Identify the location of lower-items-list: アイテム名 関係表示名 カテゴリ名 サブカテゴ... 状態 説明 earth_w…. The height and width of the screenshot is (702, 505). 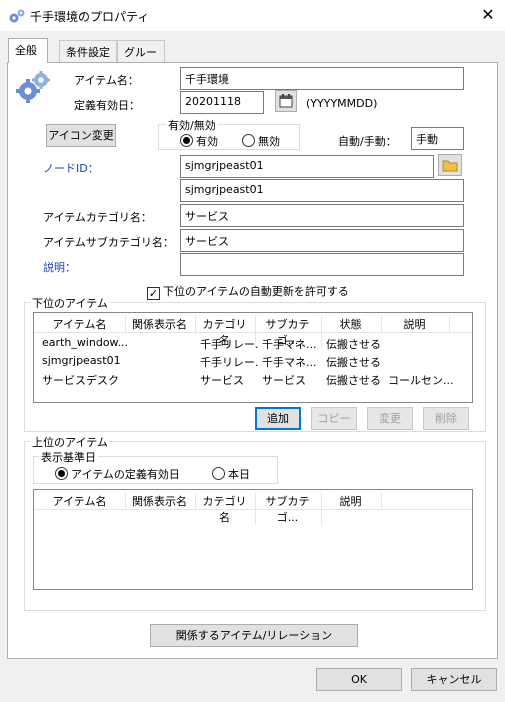
(253, 357).